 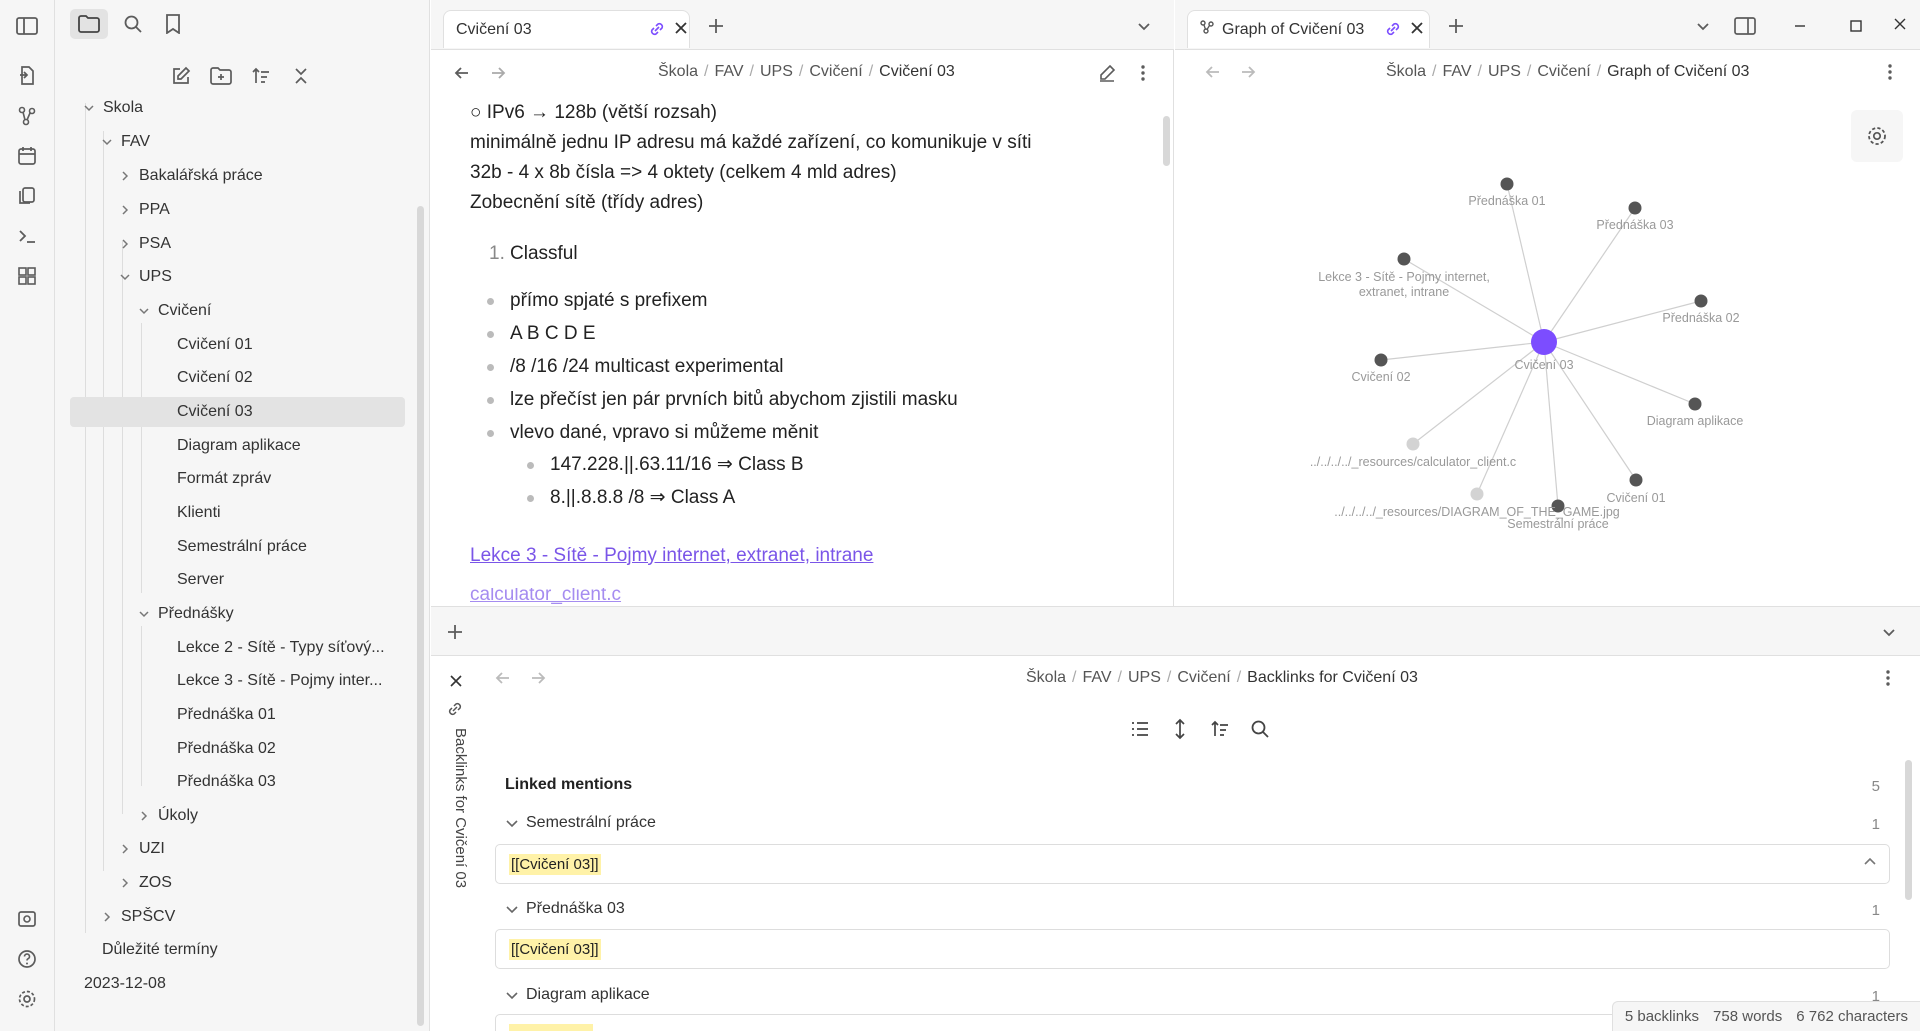 What do you see at coordinates (27, 236) in the screenshot?
I see `command-palette-icon` at bounding box center [27, 236].